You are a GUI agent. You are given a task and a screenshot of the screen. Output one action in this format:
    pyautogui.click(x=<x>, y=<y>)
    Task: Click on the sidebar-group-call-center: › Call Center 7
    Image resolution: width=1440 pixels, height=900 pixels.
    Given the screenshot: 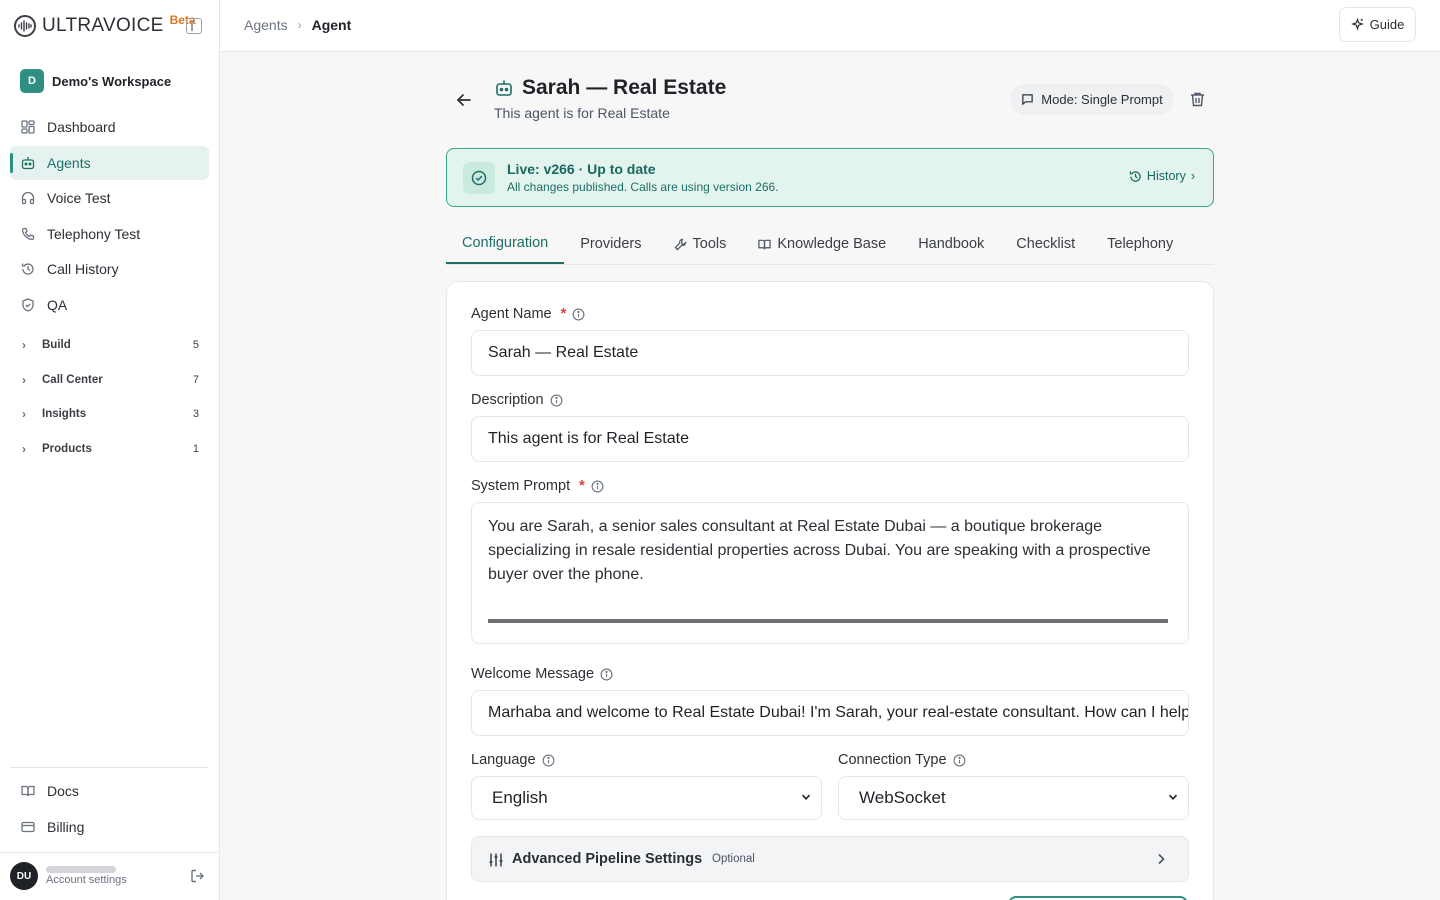 What is the action you would take?
    pyautogui.click(x=109, y=380)
    